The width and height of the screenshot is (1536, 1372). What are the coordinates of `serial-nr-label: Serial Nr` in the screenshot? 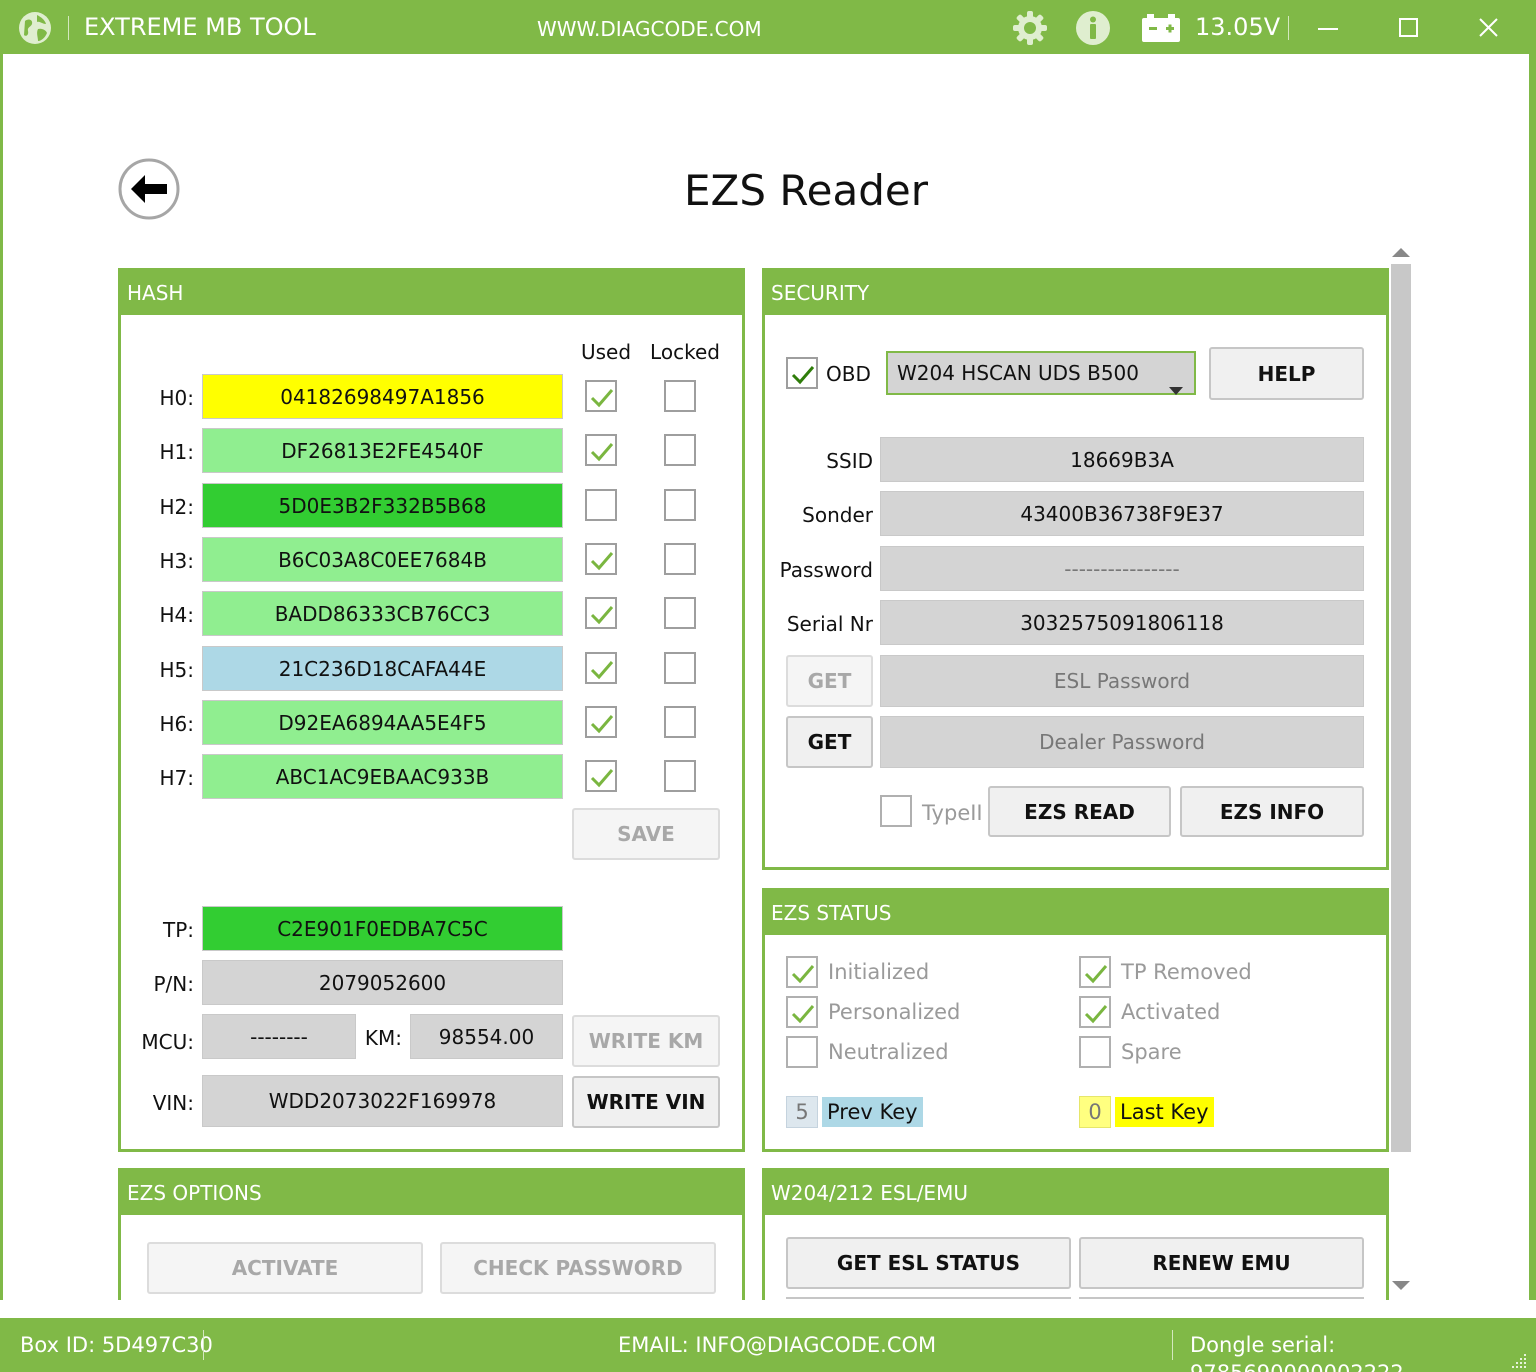 It's located at (829, 624).